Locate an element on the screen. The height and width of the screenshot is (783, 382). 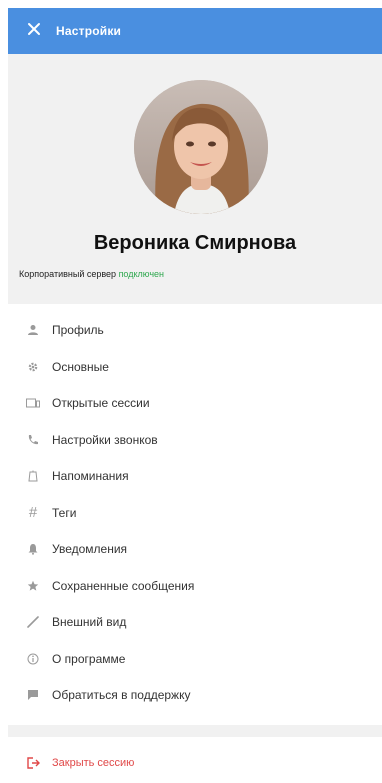
info-icon is located at coordinates (33, 659).